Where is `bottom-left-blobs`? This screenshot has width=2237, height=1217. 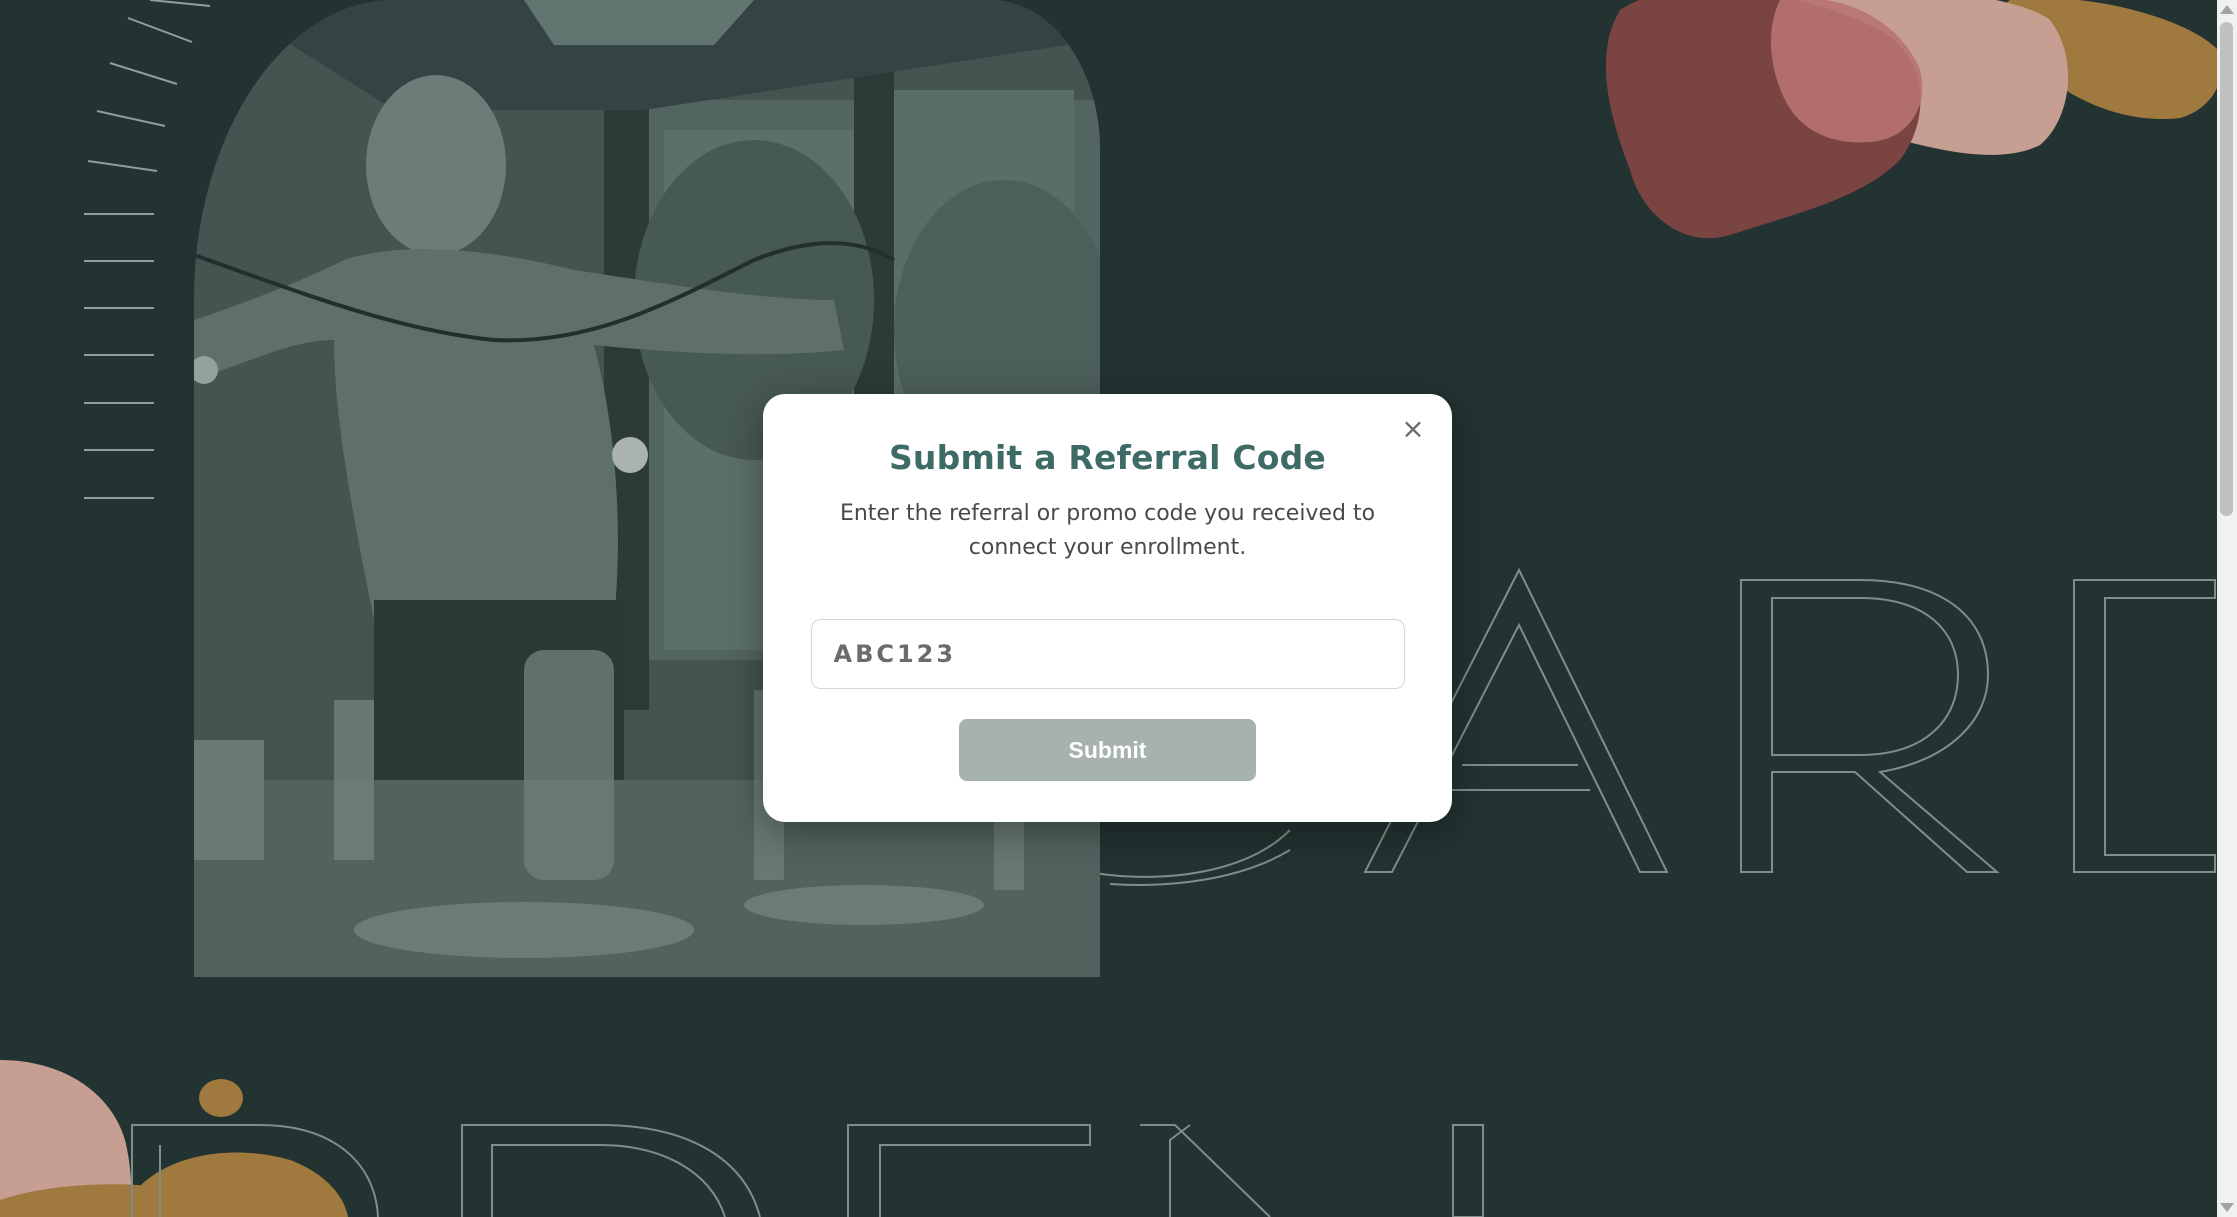 bottom-left-blobs is located at coordinates (174, 1138).